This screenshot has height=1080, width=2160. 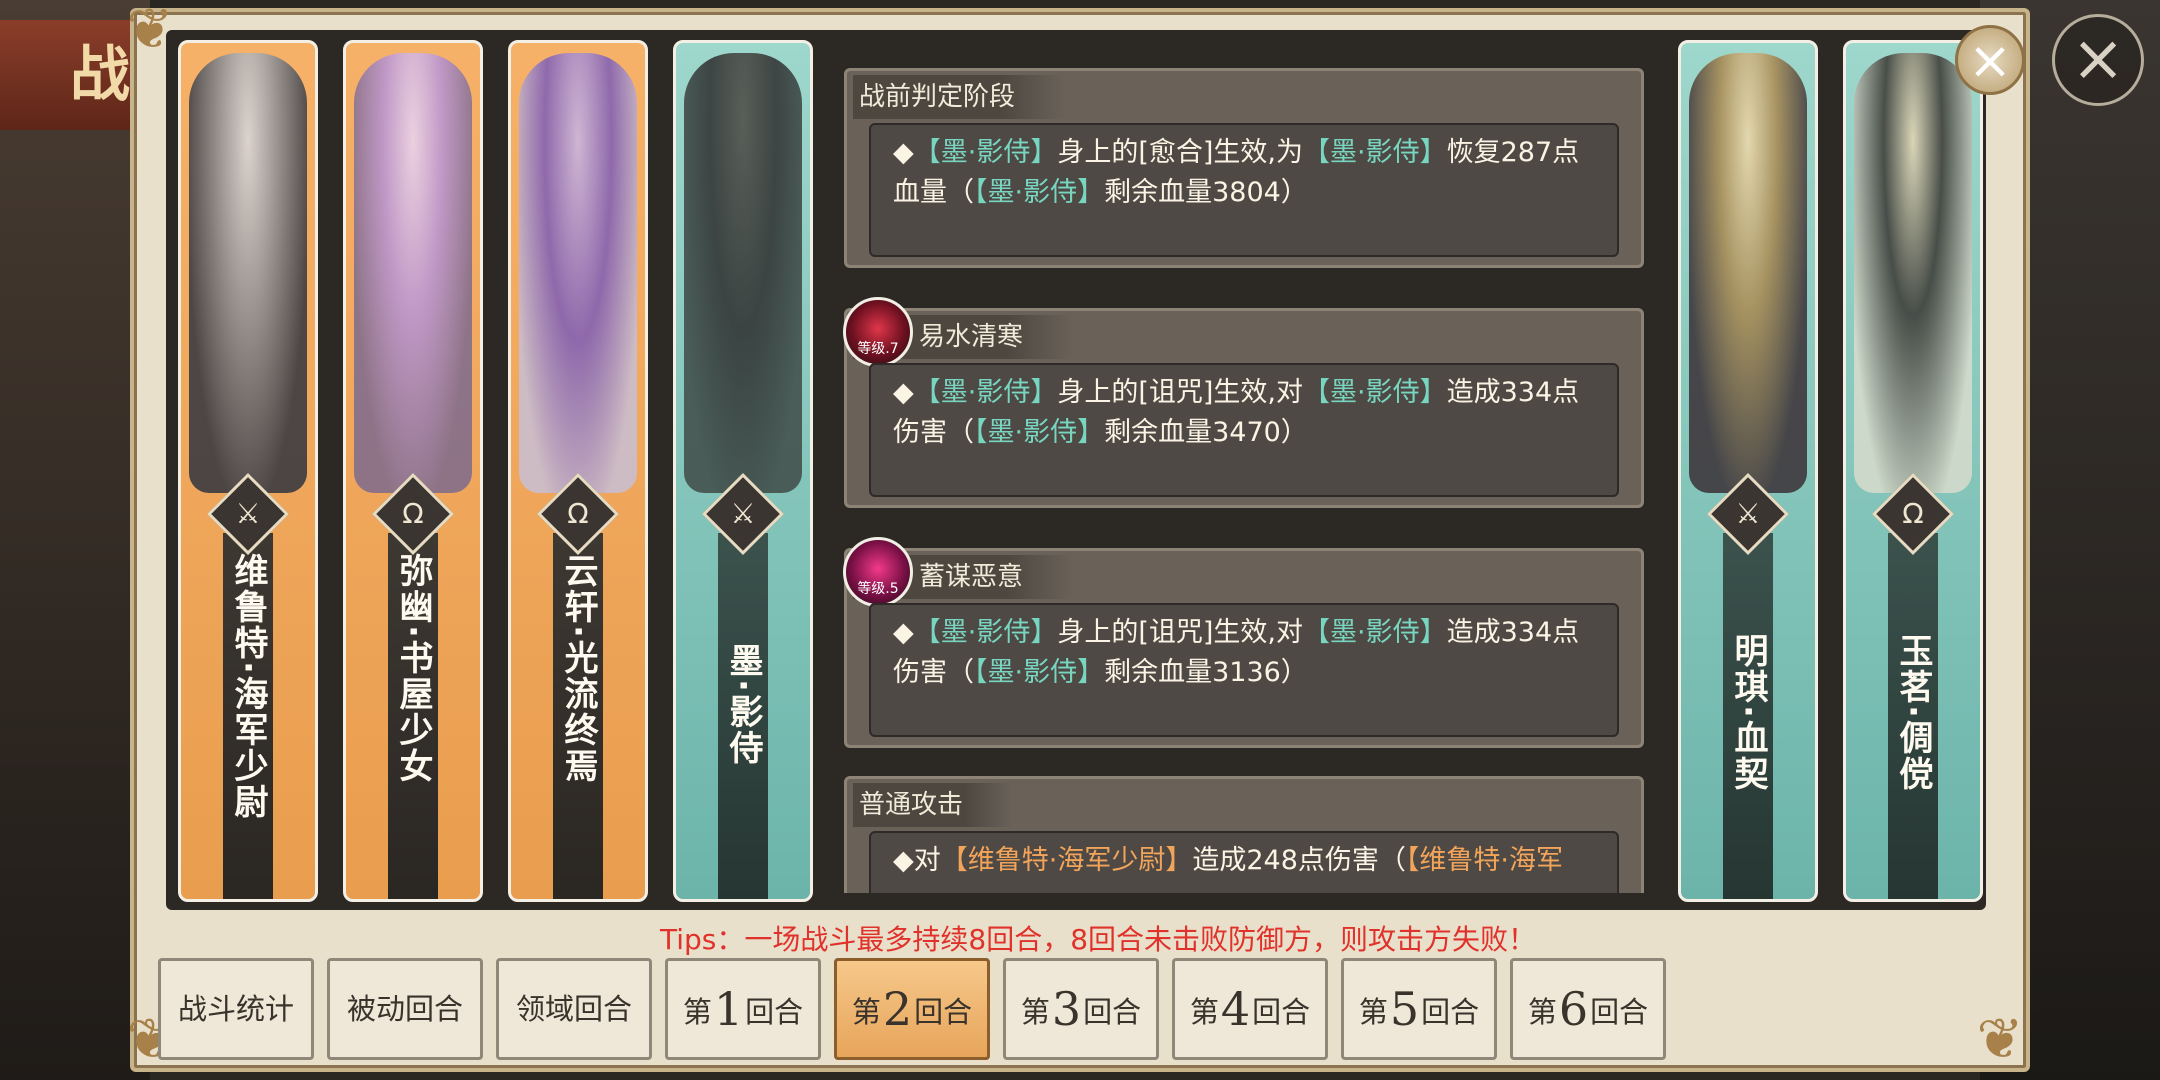 I want to click on tab-round-3: 第3回合, so click(x=1081, y=1009).